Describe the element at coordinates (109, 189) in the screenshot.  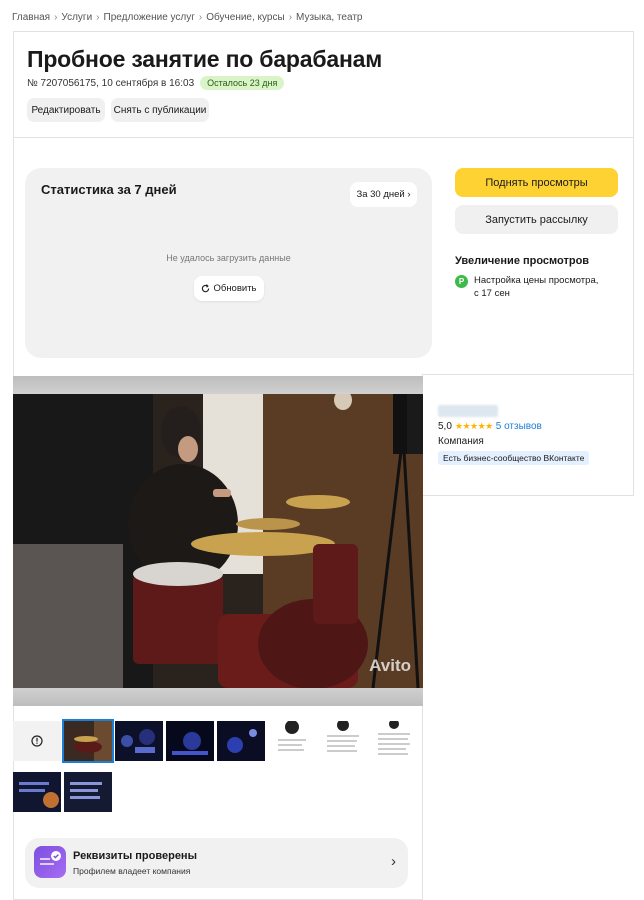
I see `stats-title: Статистика за 7 дней` at that location.